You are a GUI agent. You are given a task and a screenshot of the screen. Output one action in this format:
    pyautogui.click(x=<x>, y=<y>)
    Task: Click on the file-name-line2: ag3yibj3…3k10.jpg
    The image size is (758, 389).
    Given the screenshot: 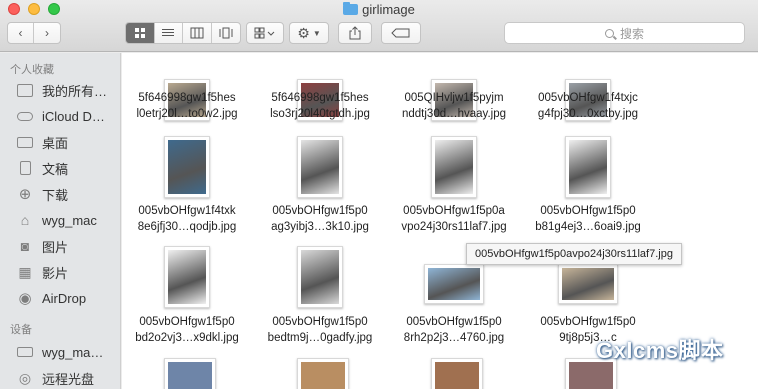 What is the action you would take?
    pyautogui.click(x=320, y=227)
    